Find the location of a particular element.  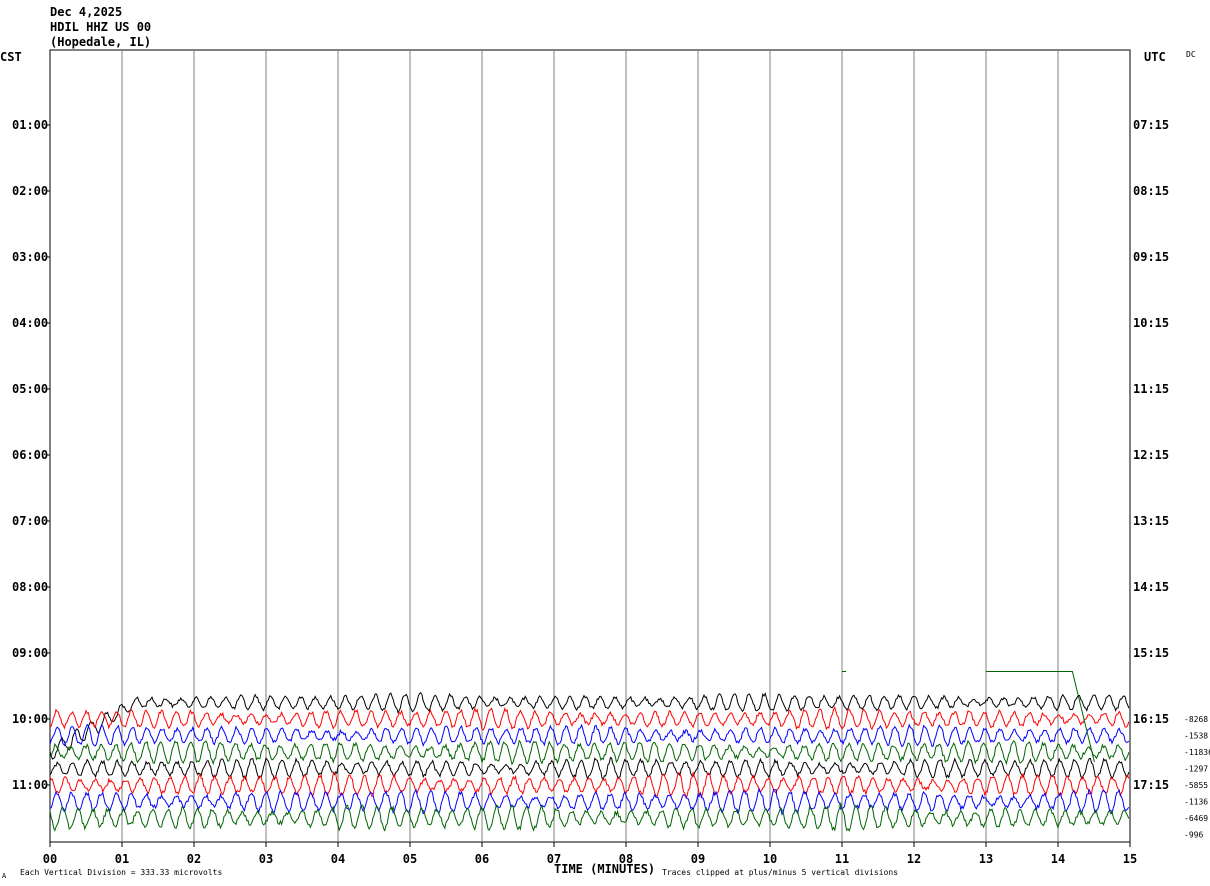

x-tick-label: 05 is located at coordinates (410, 859).